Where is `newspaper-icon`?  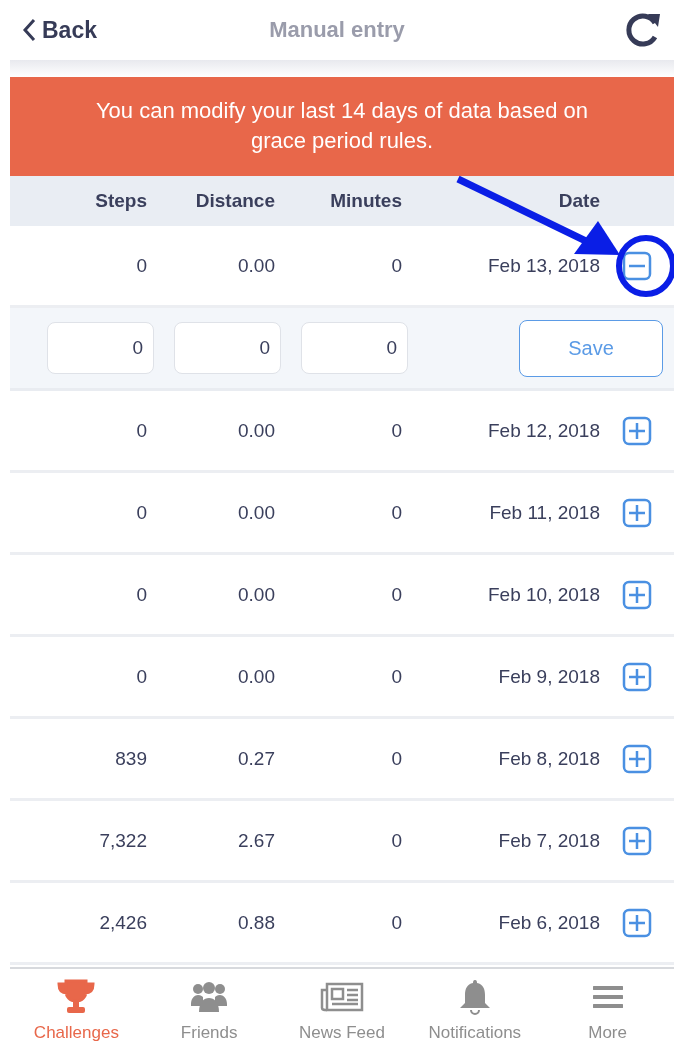 newspaper-icon is located at coordinates (342, 997).